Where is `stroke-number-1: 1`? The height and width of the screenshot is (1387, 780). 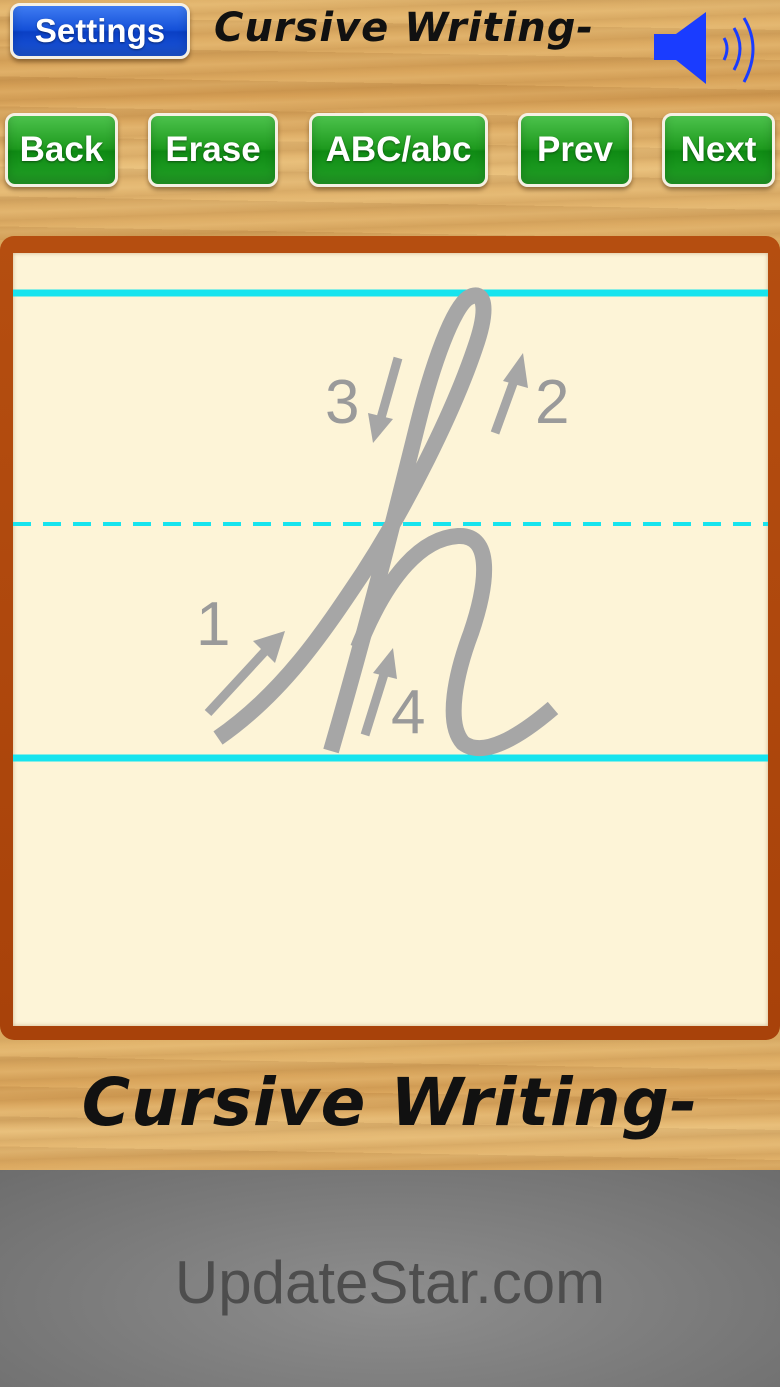
stroke-number-1: 1 is located at coordinates (213, 624).